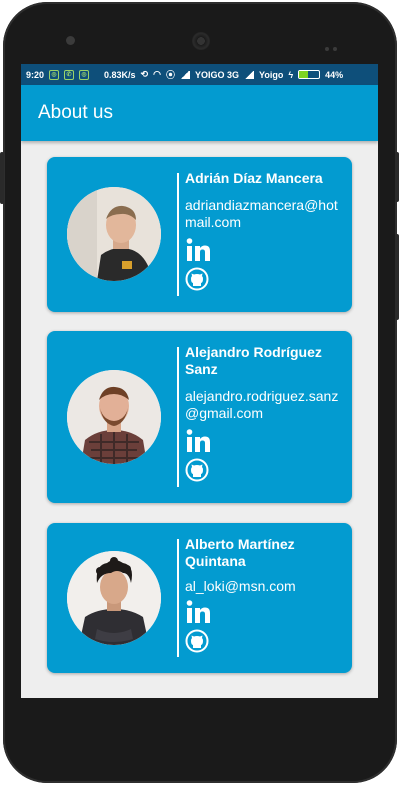  What do you see at coordinates (334, 74) in the screenshot?
I see `battery-percent: 44%` at bounding box center [334, 74].